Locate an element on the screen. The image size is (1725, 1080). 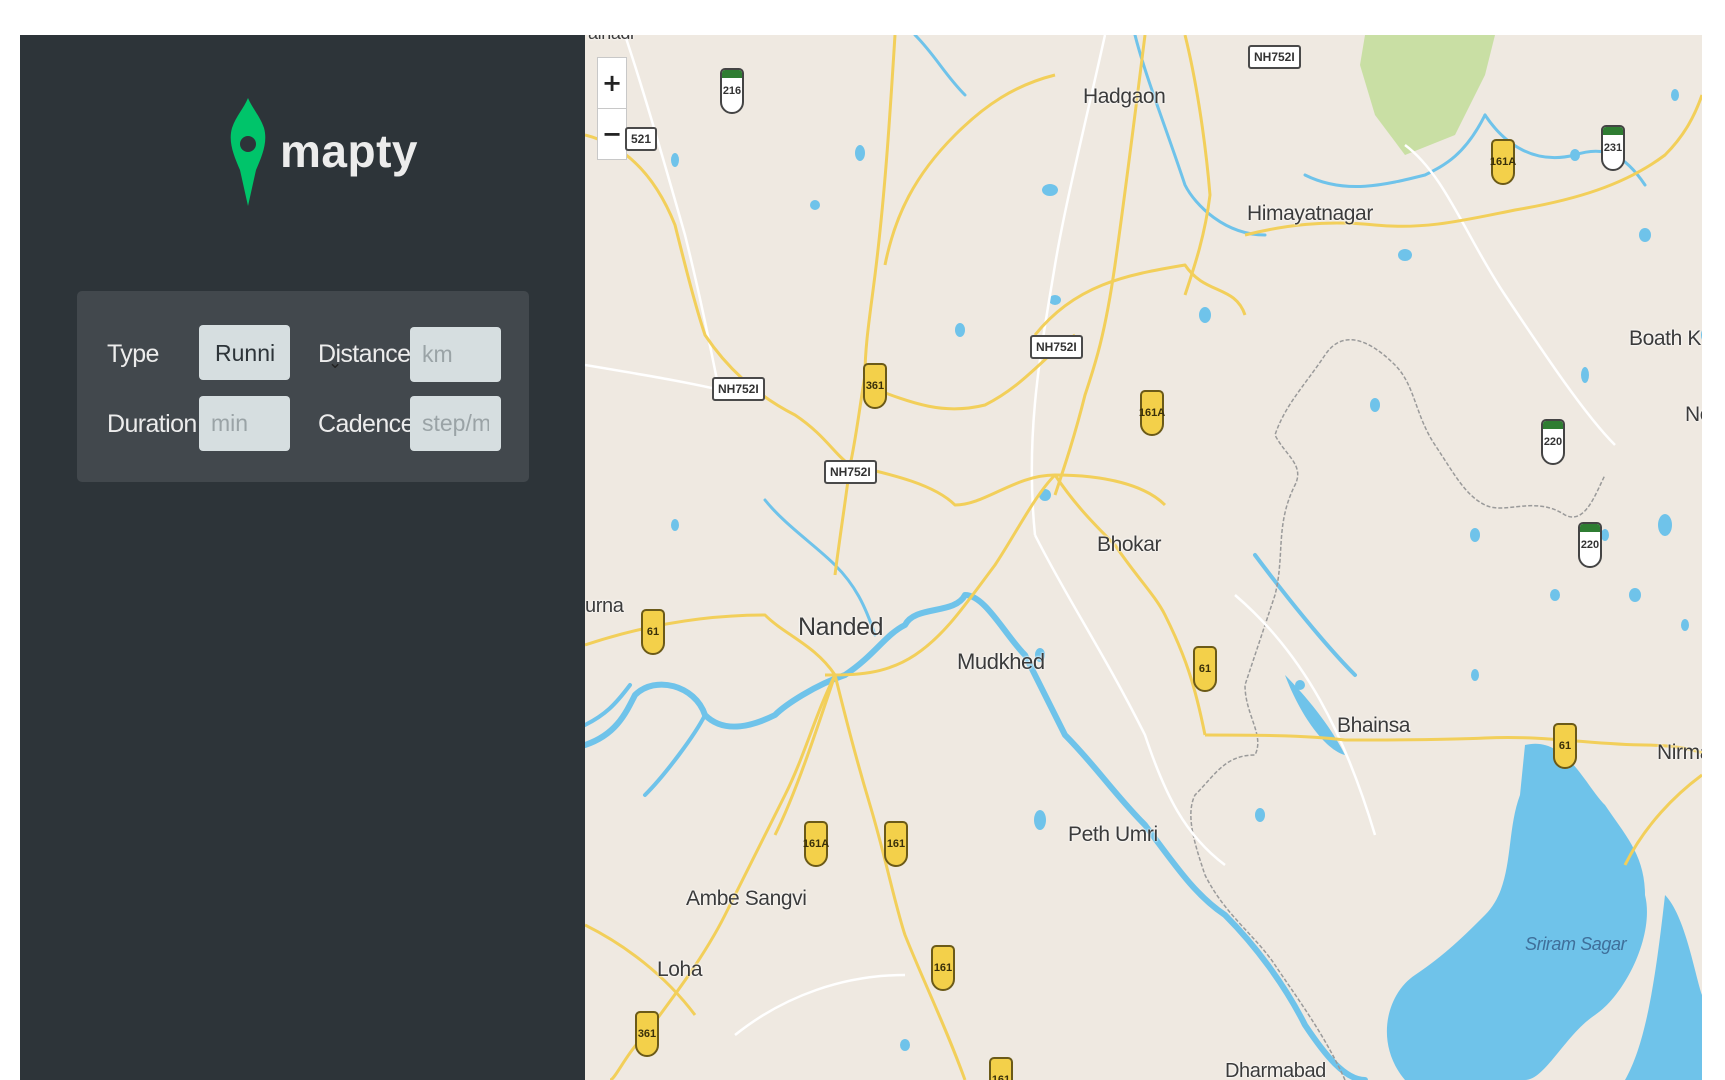
park-area is located at coordinates (1427, 95).